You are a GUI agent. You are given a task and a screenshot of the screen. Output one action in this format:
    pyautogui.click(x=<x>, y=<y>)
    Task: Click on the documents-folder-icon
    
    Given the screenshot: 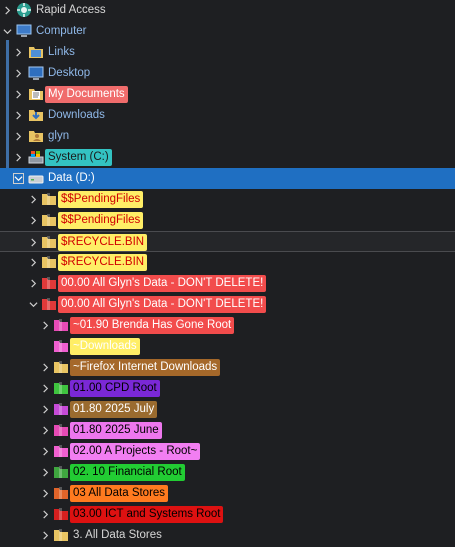 What is the action you would take?
    pyautogui.click(x=36, y=94)
    